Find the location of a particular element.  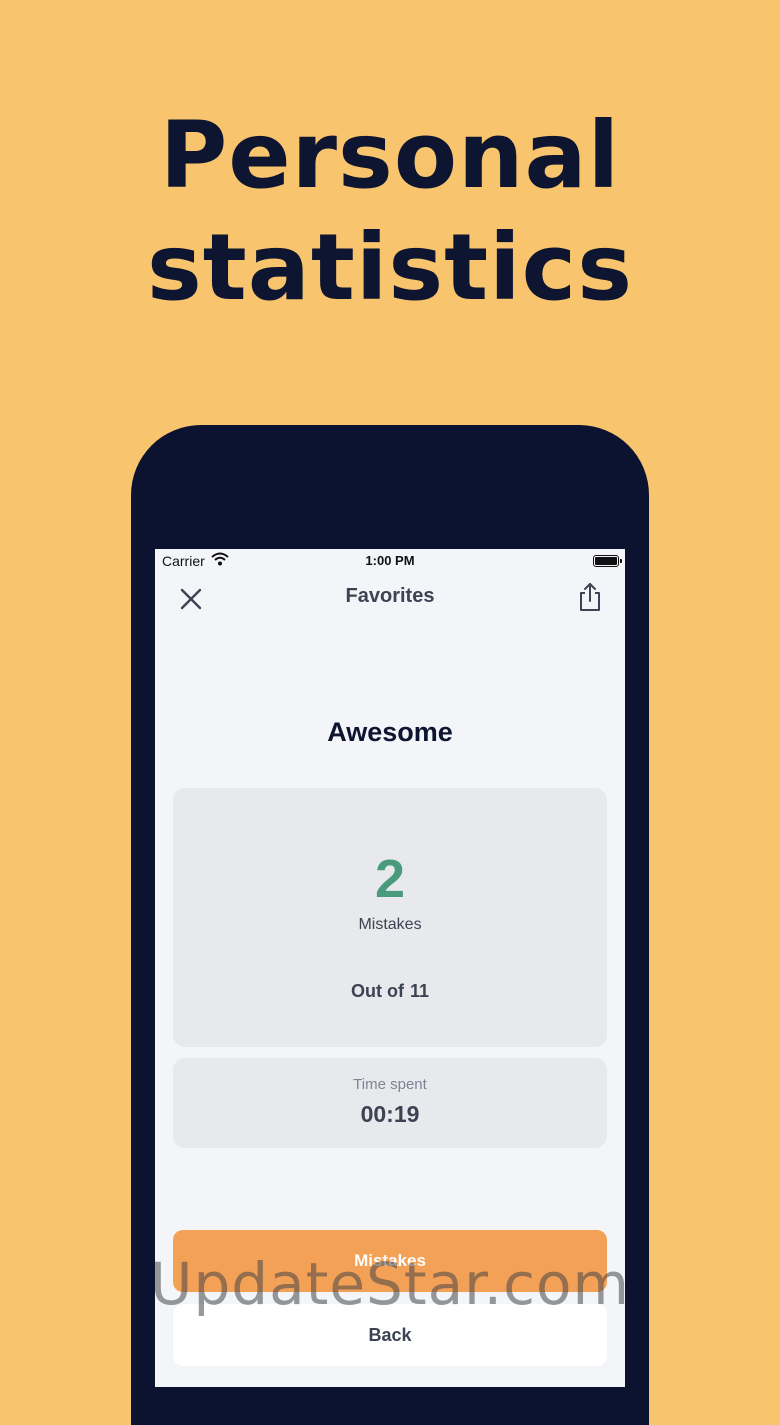

battery-icon is located at coordinates (607, 561).